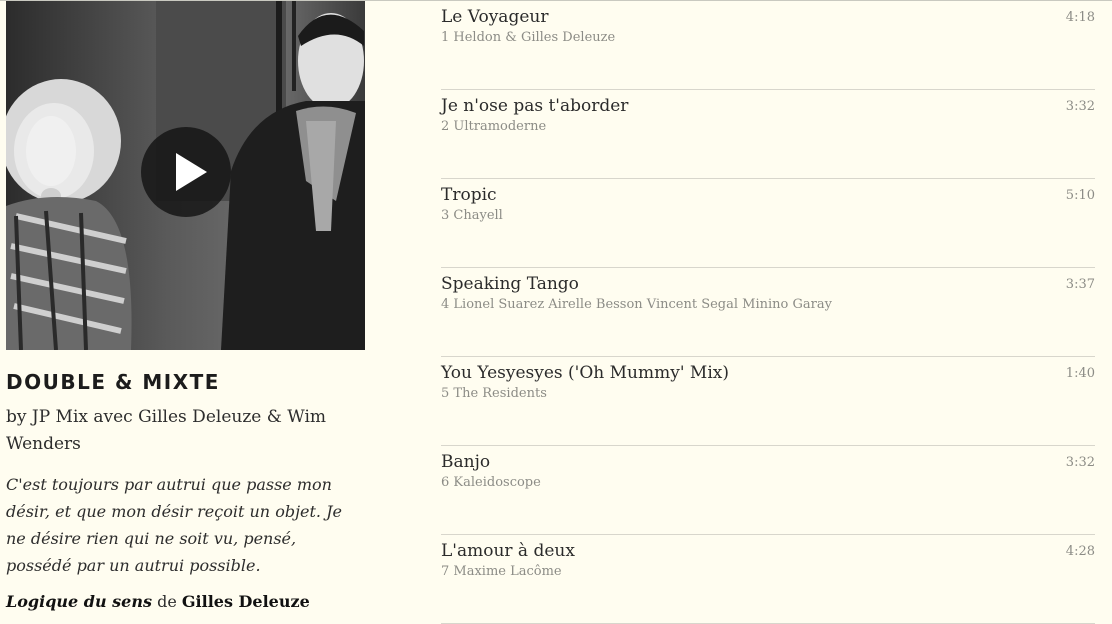 Image resolution: width=1112 pixels, height=624 pixels. Describe the element at coordinates (1080, 373) in the screenshot. I see `track-duration: 1:40` at that location.